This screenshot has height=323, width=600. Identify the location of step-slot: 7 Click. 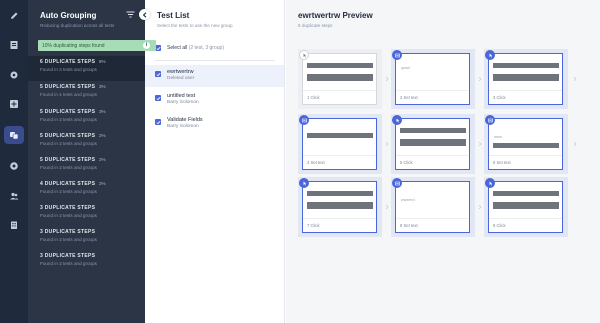
(340, 207).